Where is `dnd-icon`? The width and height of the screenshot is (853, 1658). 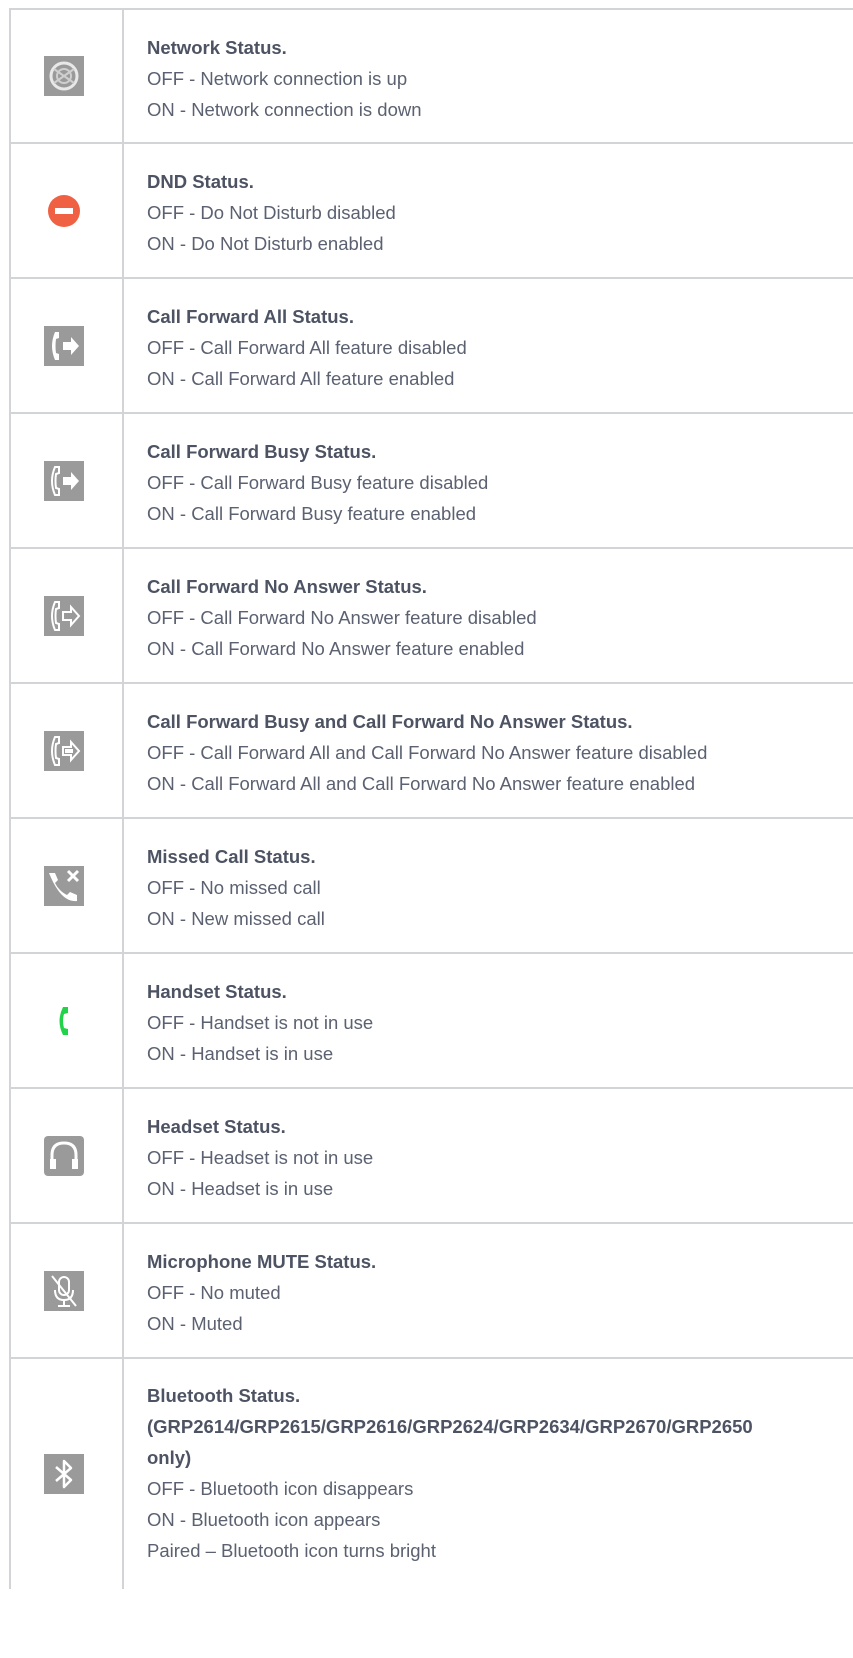 dnd-icon is located at coordinates (63, 210).